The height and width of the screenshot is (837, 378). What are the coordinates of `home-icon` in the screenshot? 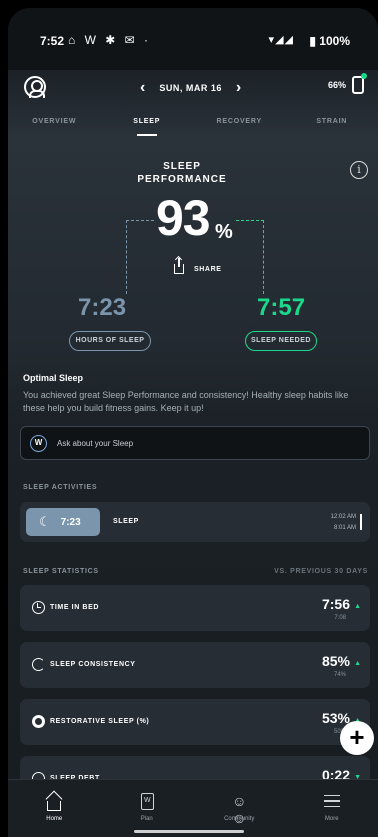 It's located at (54, 806).